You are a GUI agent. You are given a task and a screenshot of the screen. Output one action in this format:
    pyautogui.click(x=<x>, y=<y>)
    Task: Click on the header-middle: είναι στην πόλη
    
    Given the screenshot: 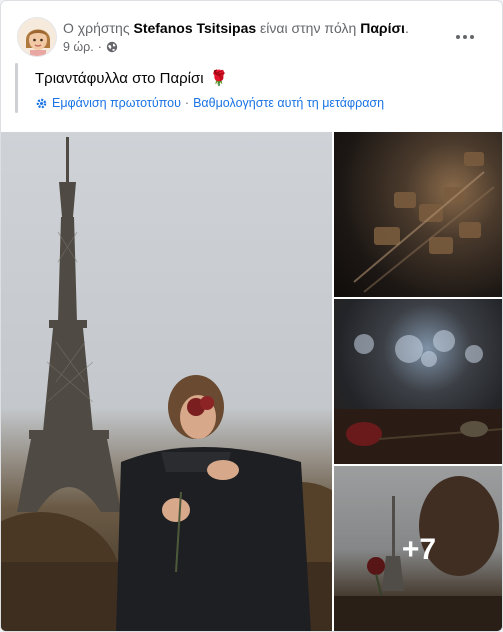 What is the action you would take?
    pyautogui.click(x=308, y=28)
    